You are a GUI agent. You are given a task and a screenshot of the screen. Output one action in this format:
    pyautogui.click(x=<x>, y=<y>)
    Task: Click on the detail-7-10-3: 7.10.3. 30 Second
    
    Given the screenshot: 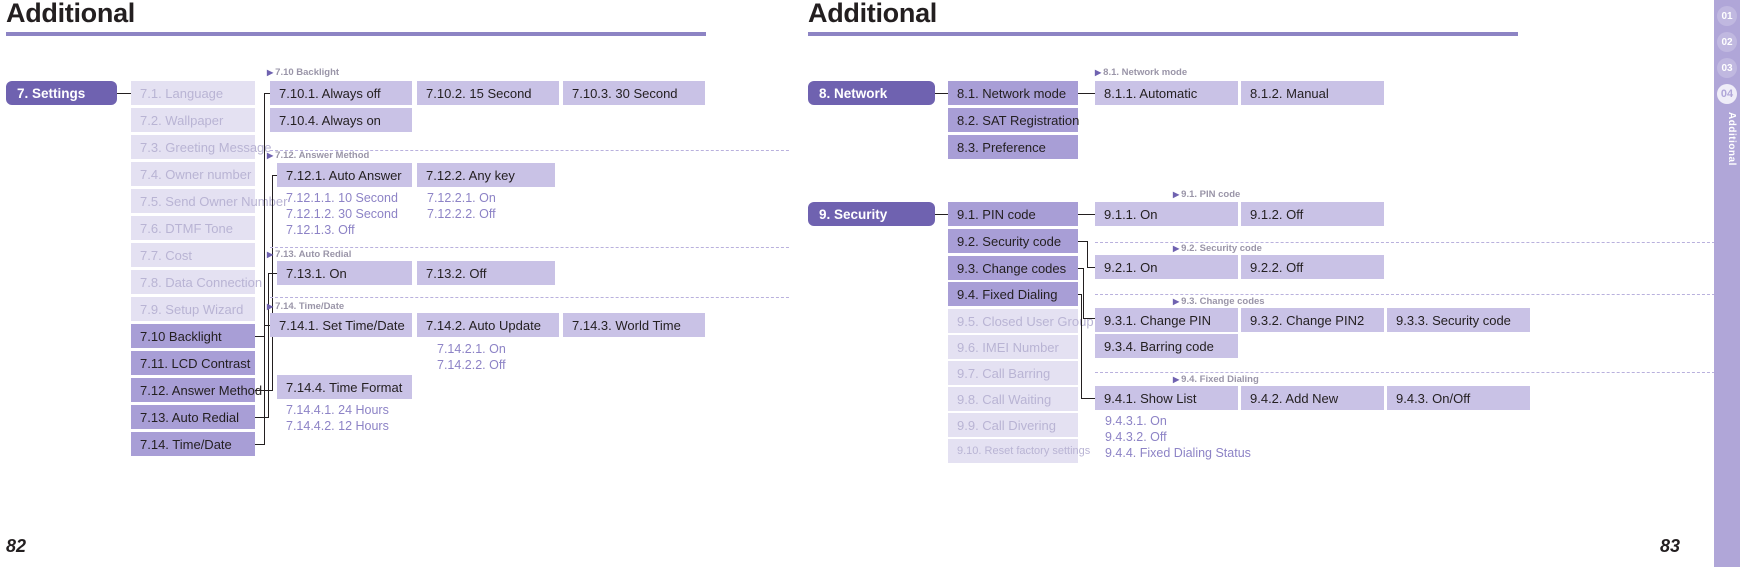 What is the action you would take?
    pyautogui.click(x=634, y=93)
    